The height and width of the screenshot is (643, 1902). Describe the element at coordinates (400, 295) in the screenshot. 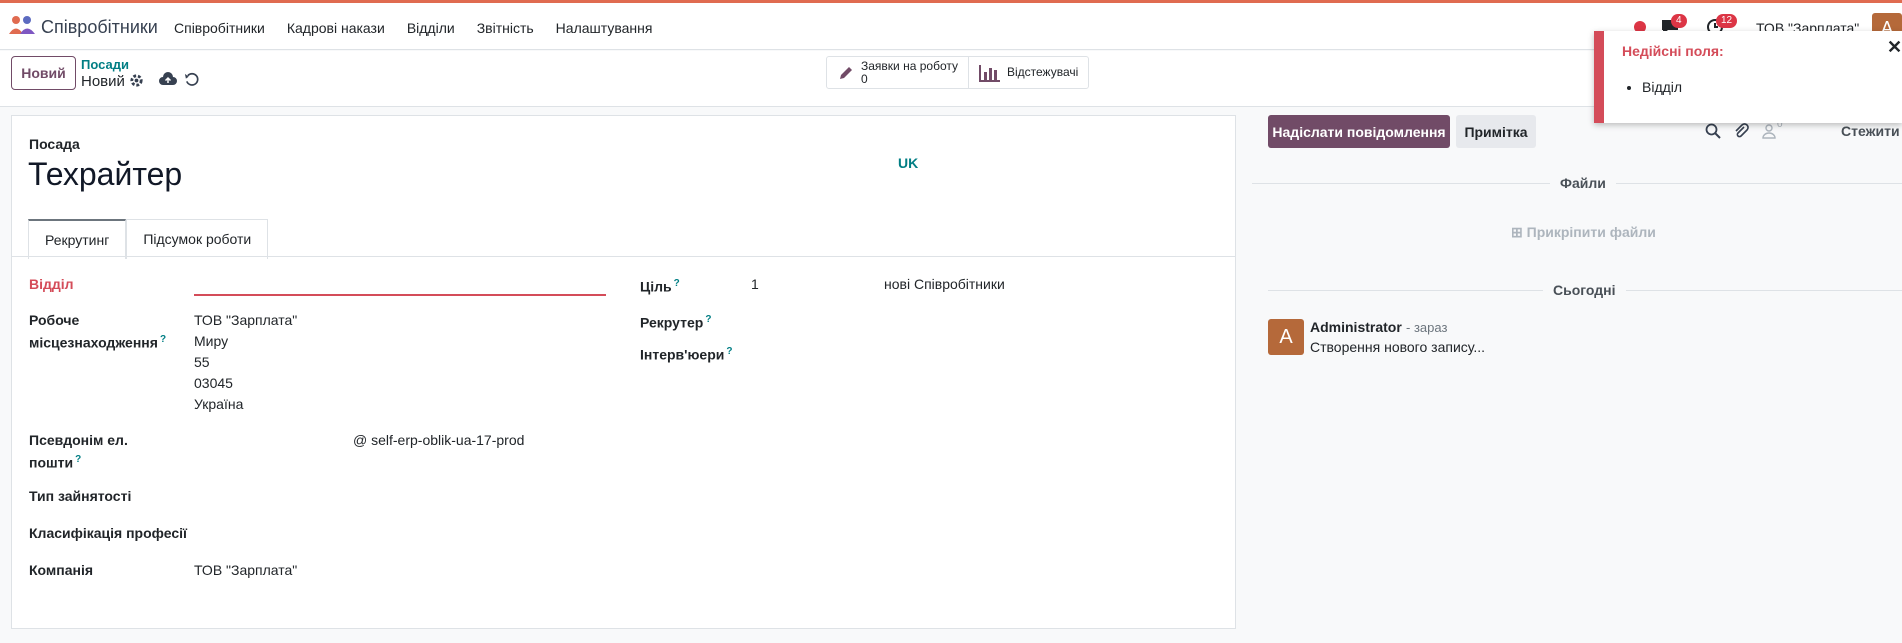

I see `department-input` at that location.